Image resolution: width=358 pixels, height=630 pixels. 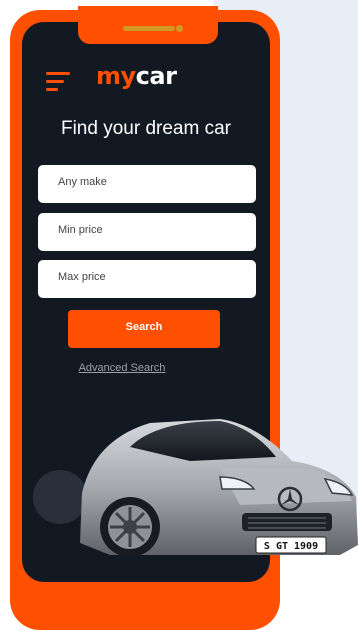 What do you see at coordinates (58, 81) in the screenshot?
I see `hamburger-menu-icon` at bounding box center [58, 81].